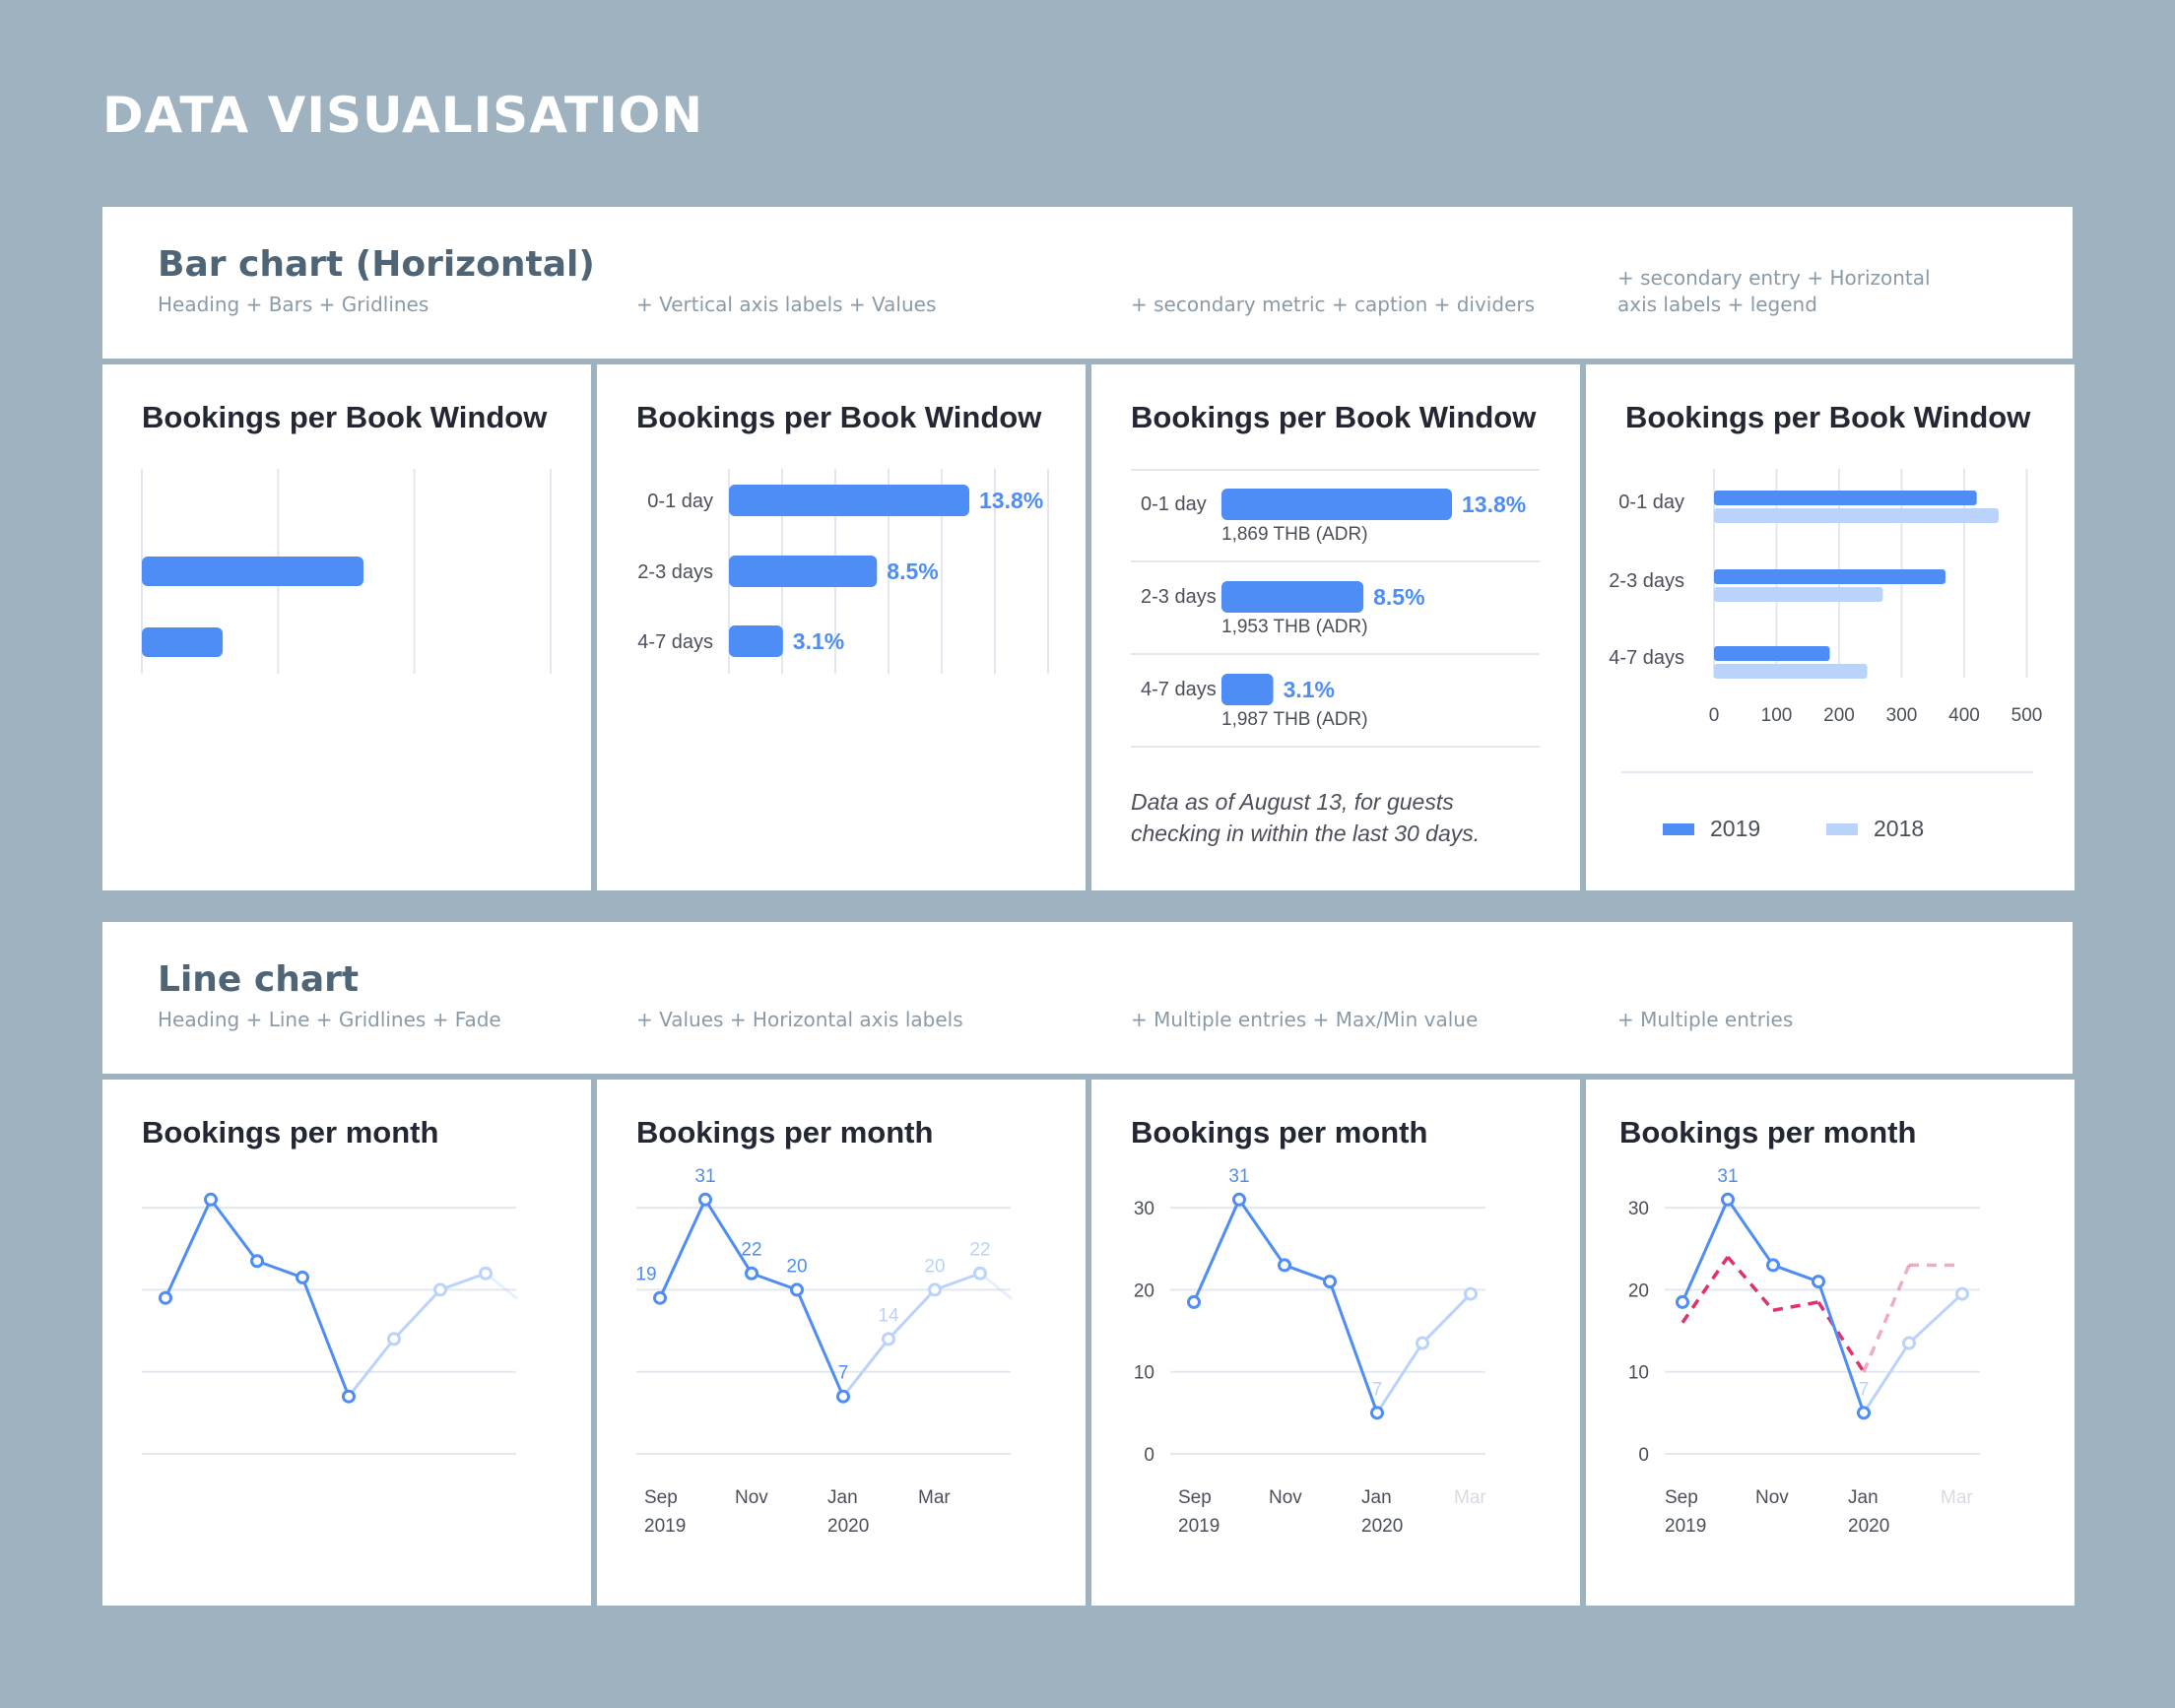 The height and width of the screenshot is (1708, 2175). I want to click on value-label: 8.5%, so click(1399, 597).